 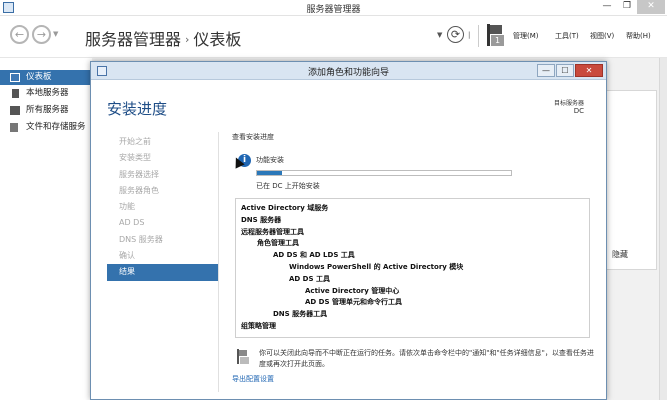 I want to click on history-dropdown-icon: ▼, so click(x=55, y=34).